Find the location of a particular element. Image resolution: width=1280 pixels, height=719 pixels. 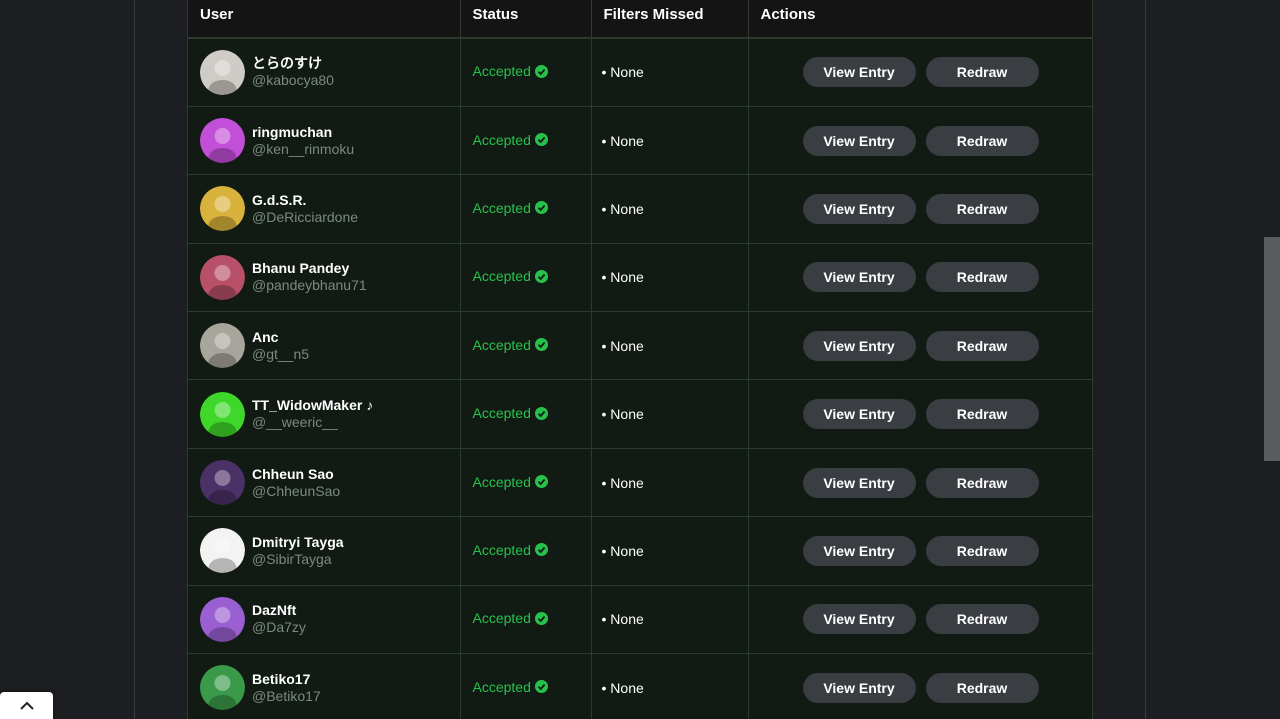

user-display-name: Bhanu Pandey is located at coordinates (301, 268).